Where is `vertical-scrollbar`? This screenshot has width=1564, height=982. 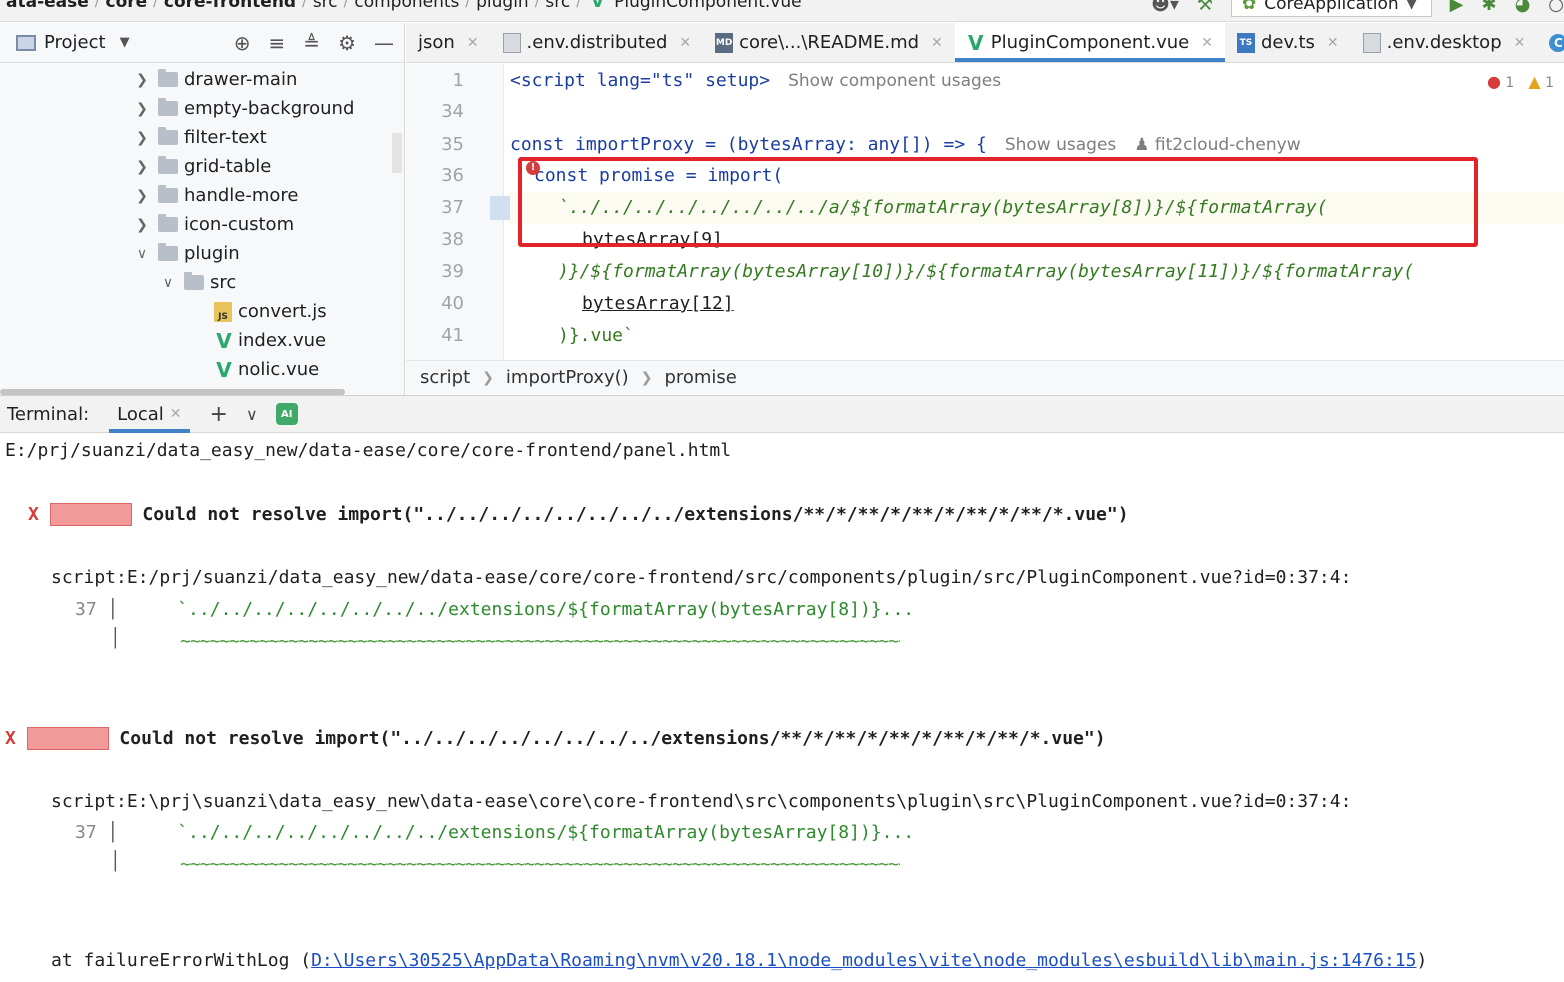 vertical-scrollbar is located at coordinates (397, 153).